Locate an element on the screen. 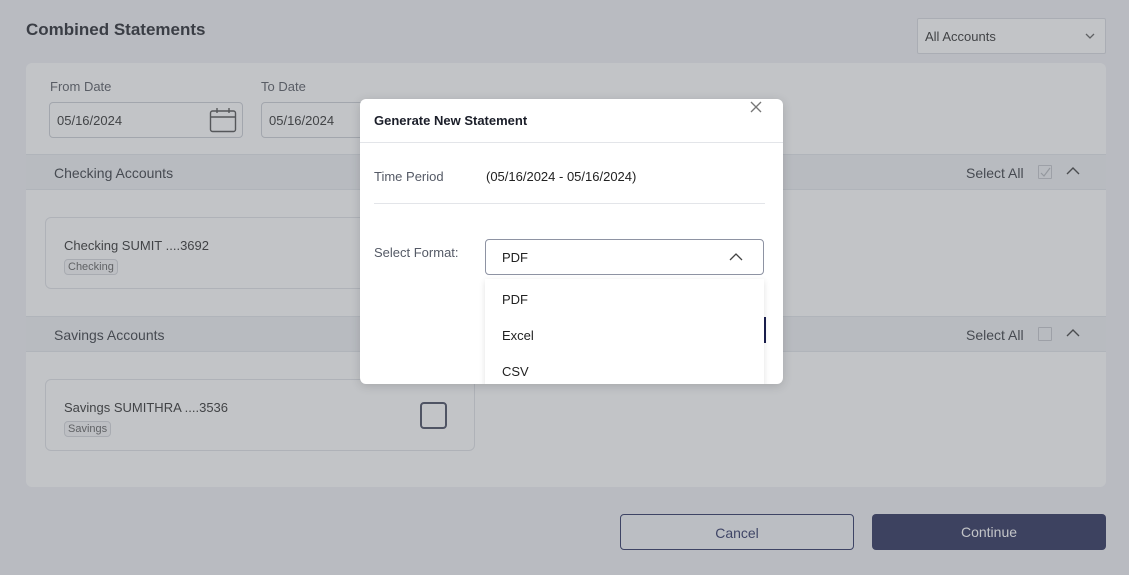 The width and height of the screenshot is (1129, 575). chevron-up-icon is located at coordinates (736, 257).